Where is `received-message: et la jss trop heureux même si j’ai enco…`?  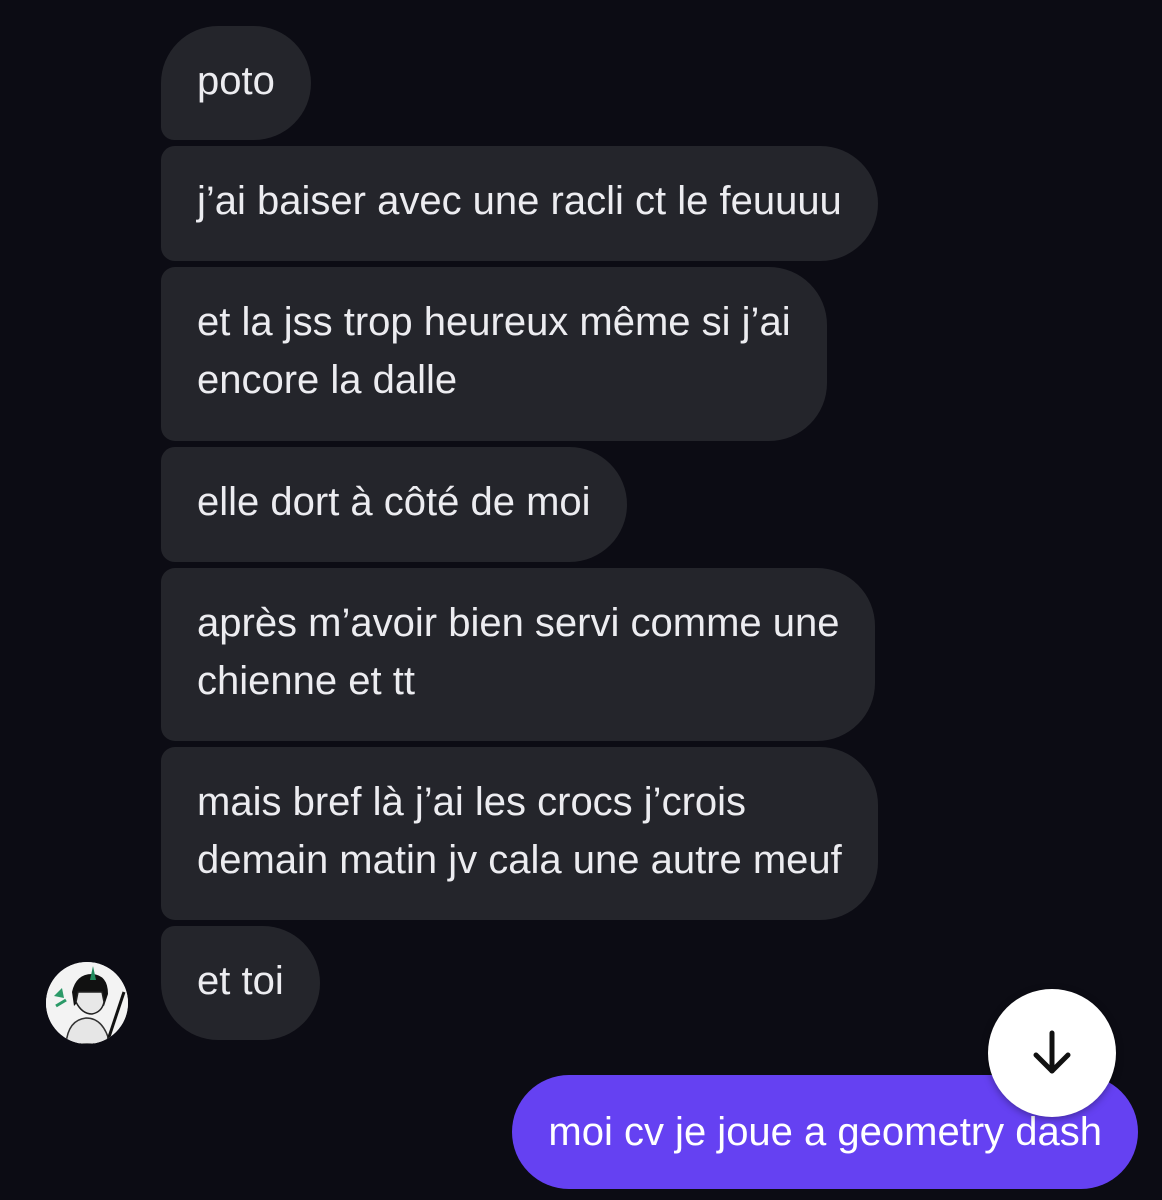
received-message: et la jss trop heureux même si j’ai enco… is located at coordinates (494, 354).